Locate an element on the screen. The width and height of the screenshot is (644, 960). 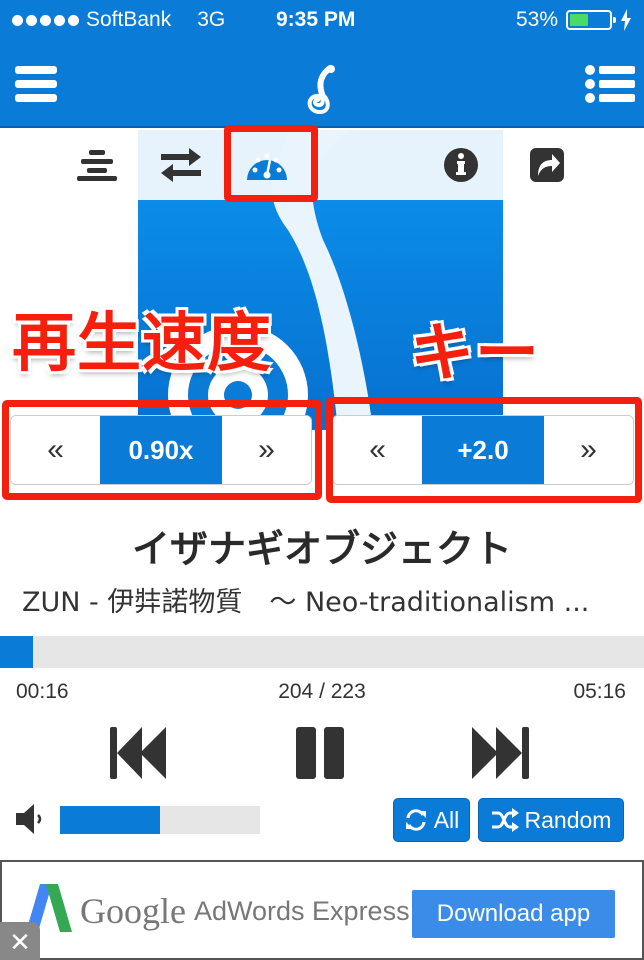
shuffle-button: Random is located at coordinates (551, 820).